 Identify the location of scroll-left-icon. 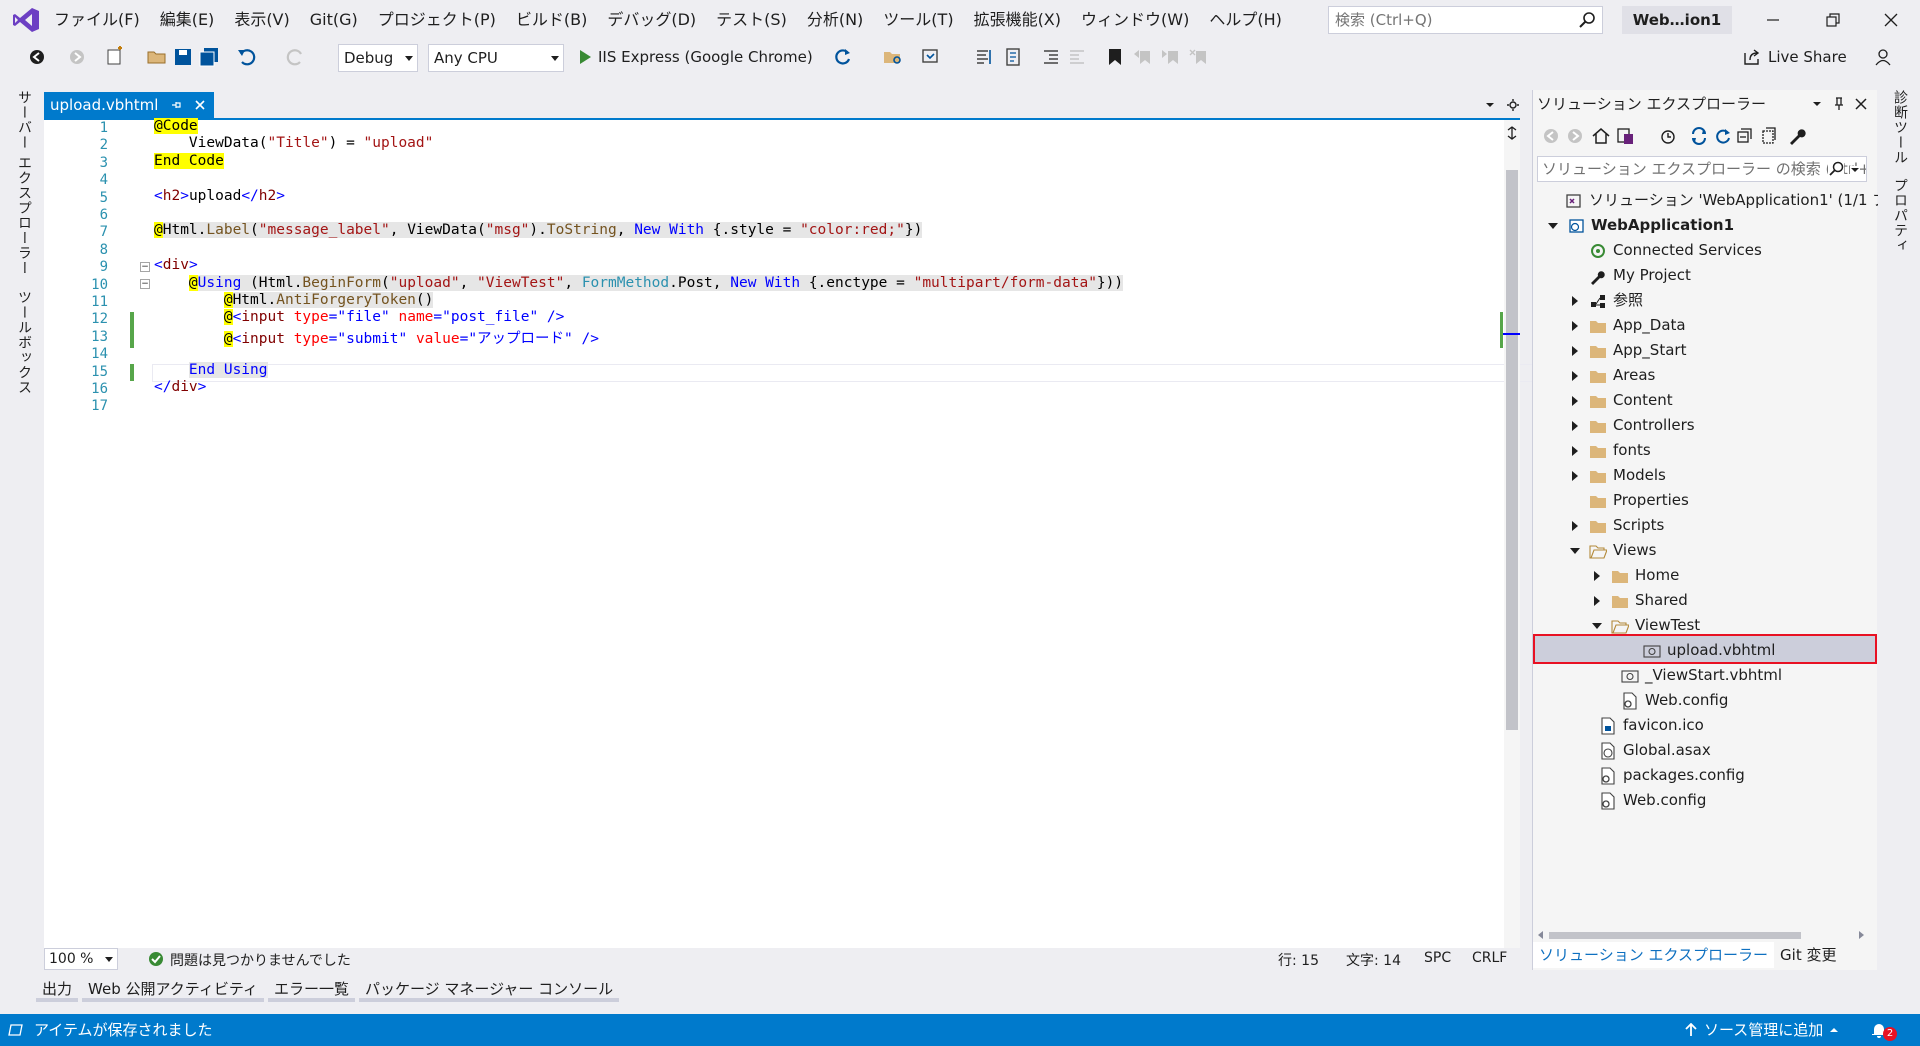
(1541, 935).